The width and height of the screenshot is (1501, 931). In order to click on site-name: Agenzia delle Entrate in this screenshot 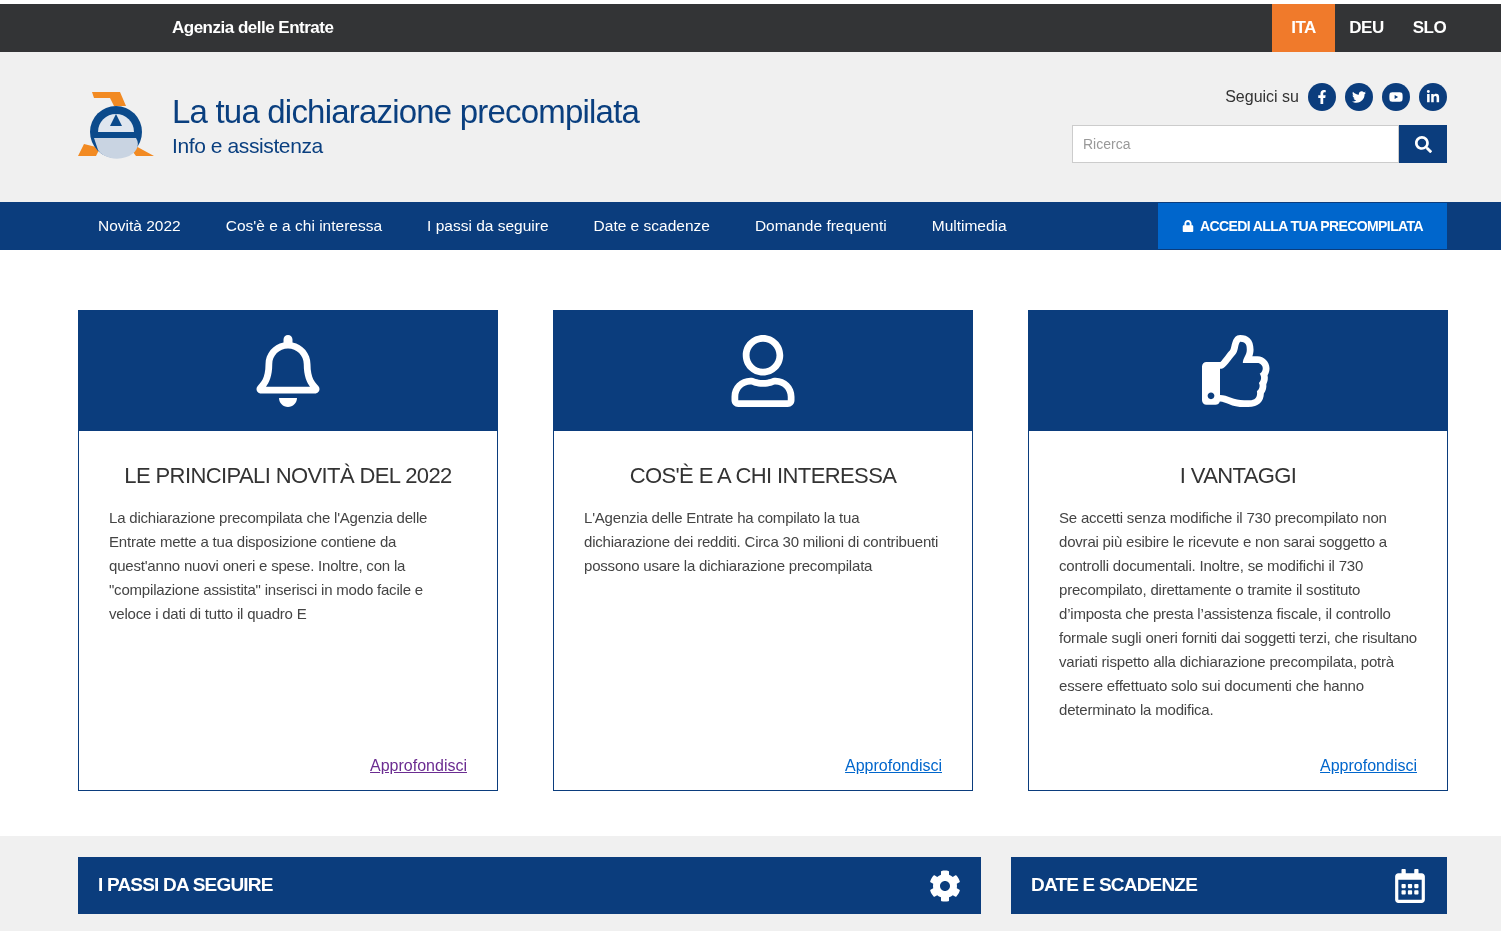, I will do `click(253, 28)`.